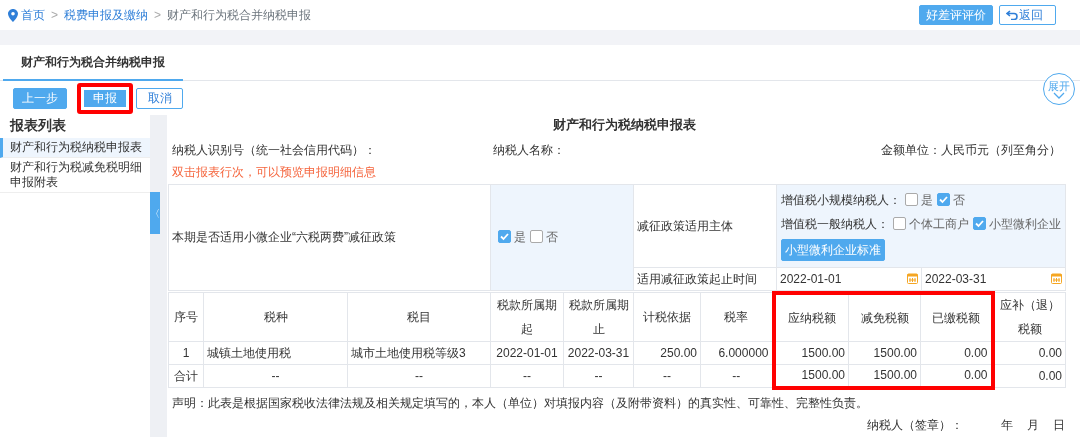 The image size is (1080, 439). What do you see at coordinates (971, 150) in the screenshot?
I see `amount-unit: 金额单位：人民币元（列至角分）` at bounding box center [971, 150].